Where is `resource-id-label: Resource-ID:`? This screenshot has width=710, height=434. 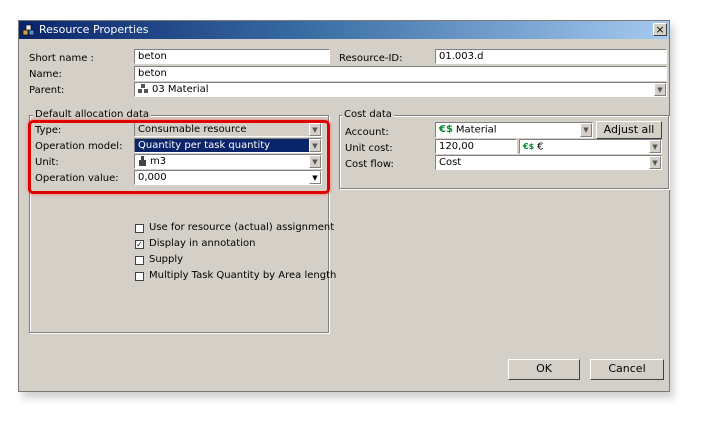 resource-id-label: Resource-ID: is located at coordinates (371, 58).